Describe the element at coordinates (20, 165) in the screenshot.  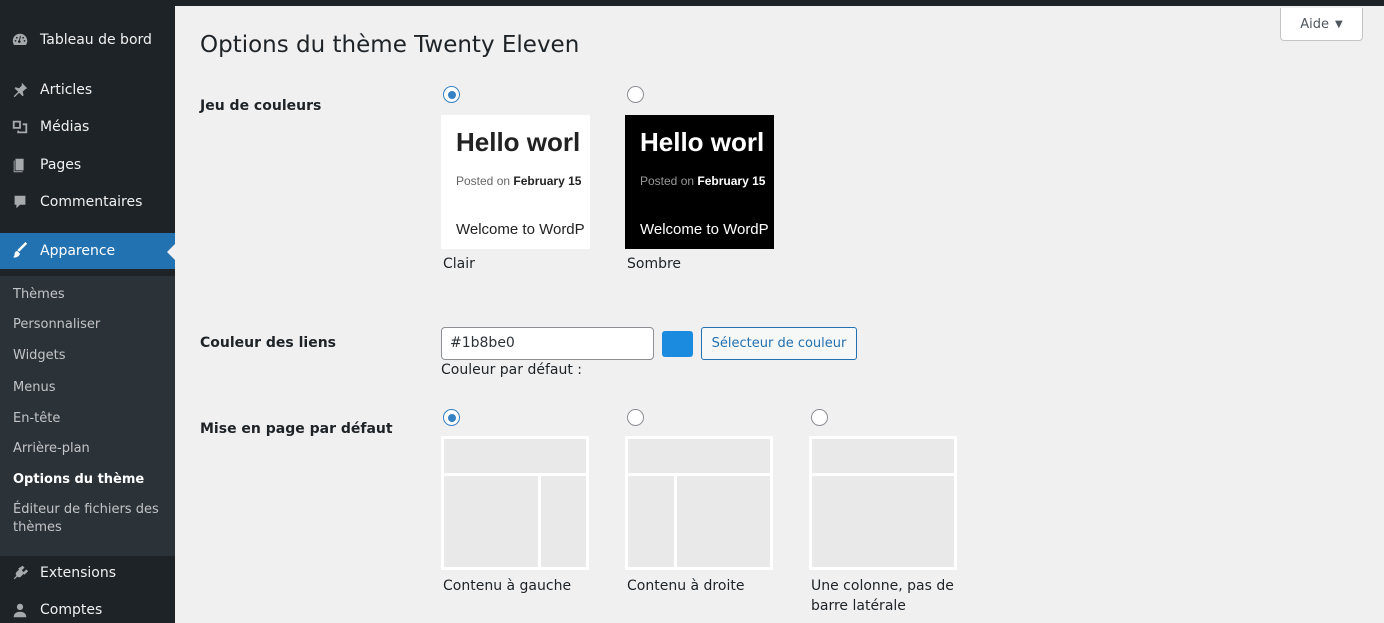
I see `page-icon` at that location.